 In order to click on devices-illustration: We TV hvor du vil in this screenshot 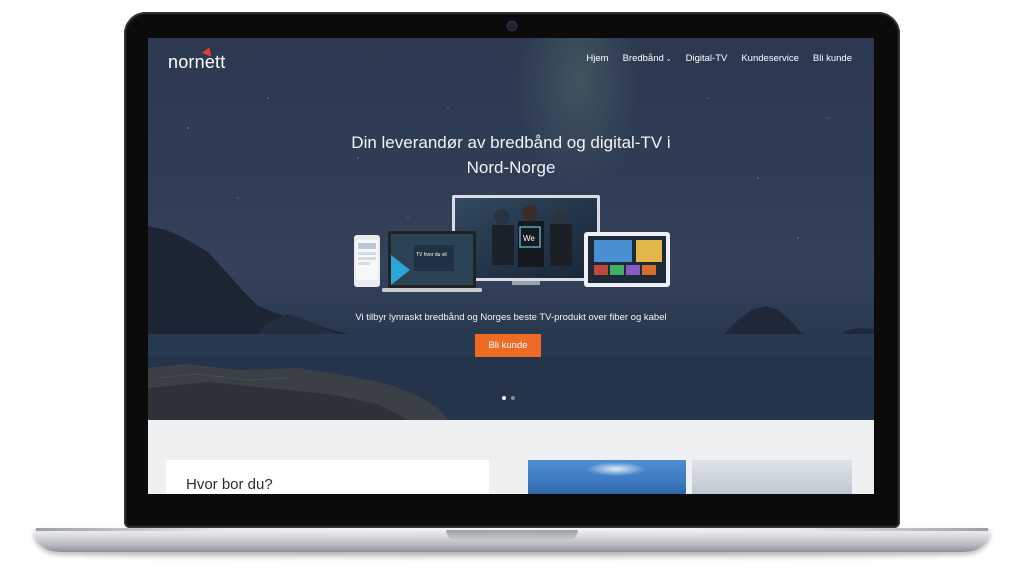, I will do `click(512, 243)`.